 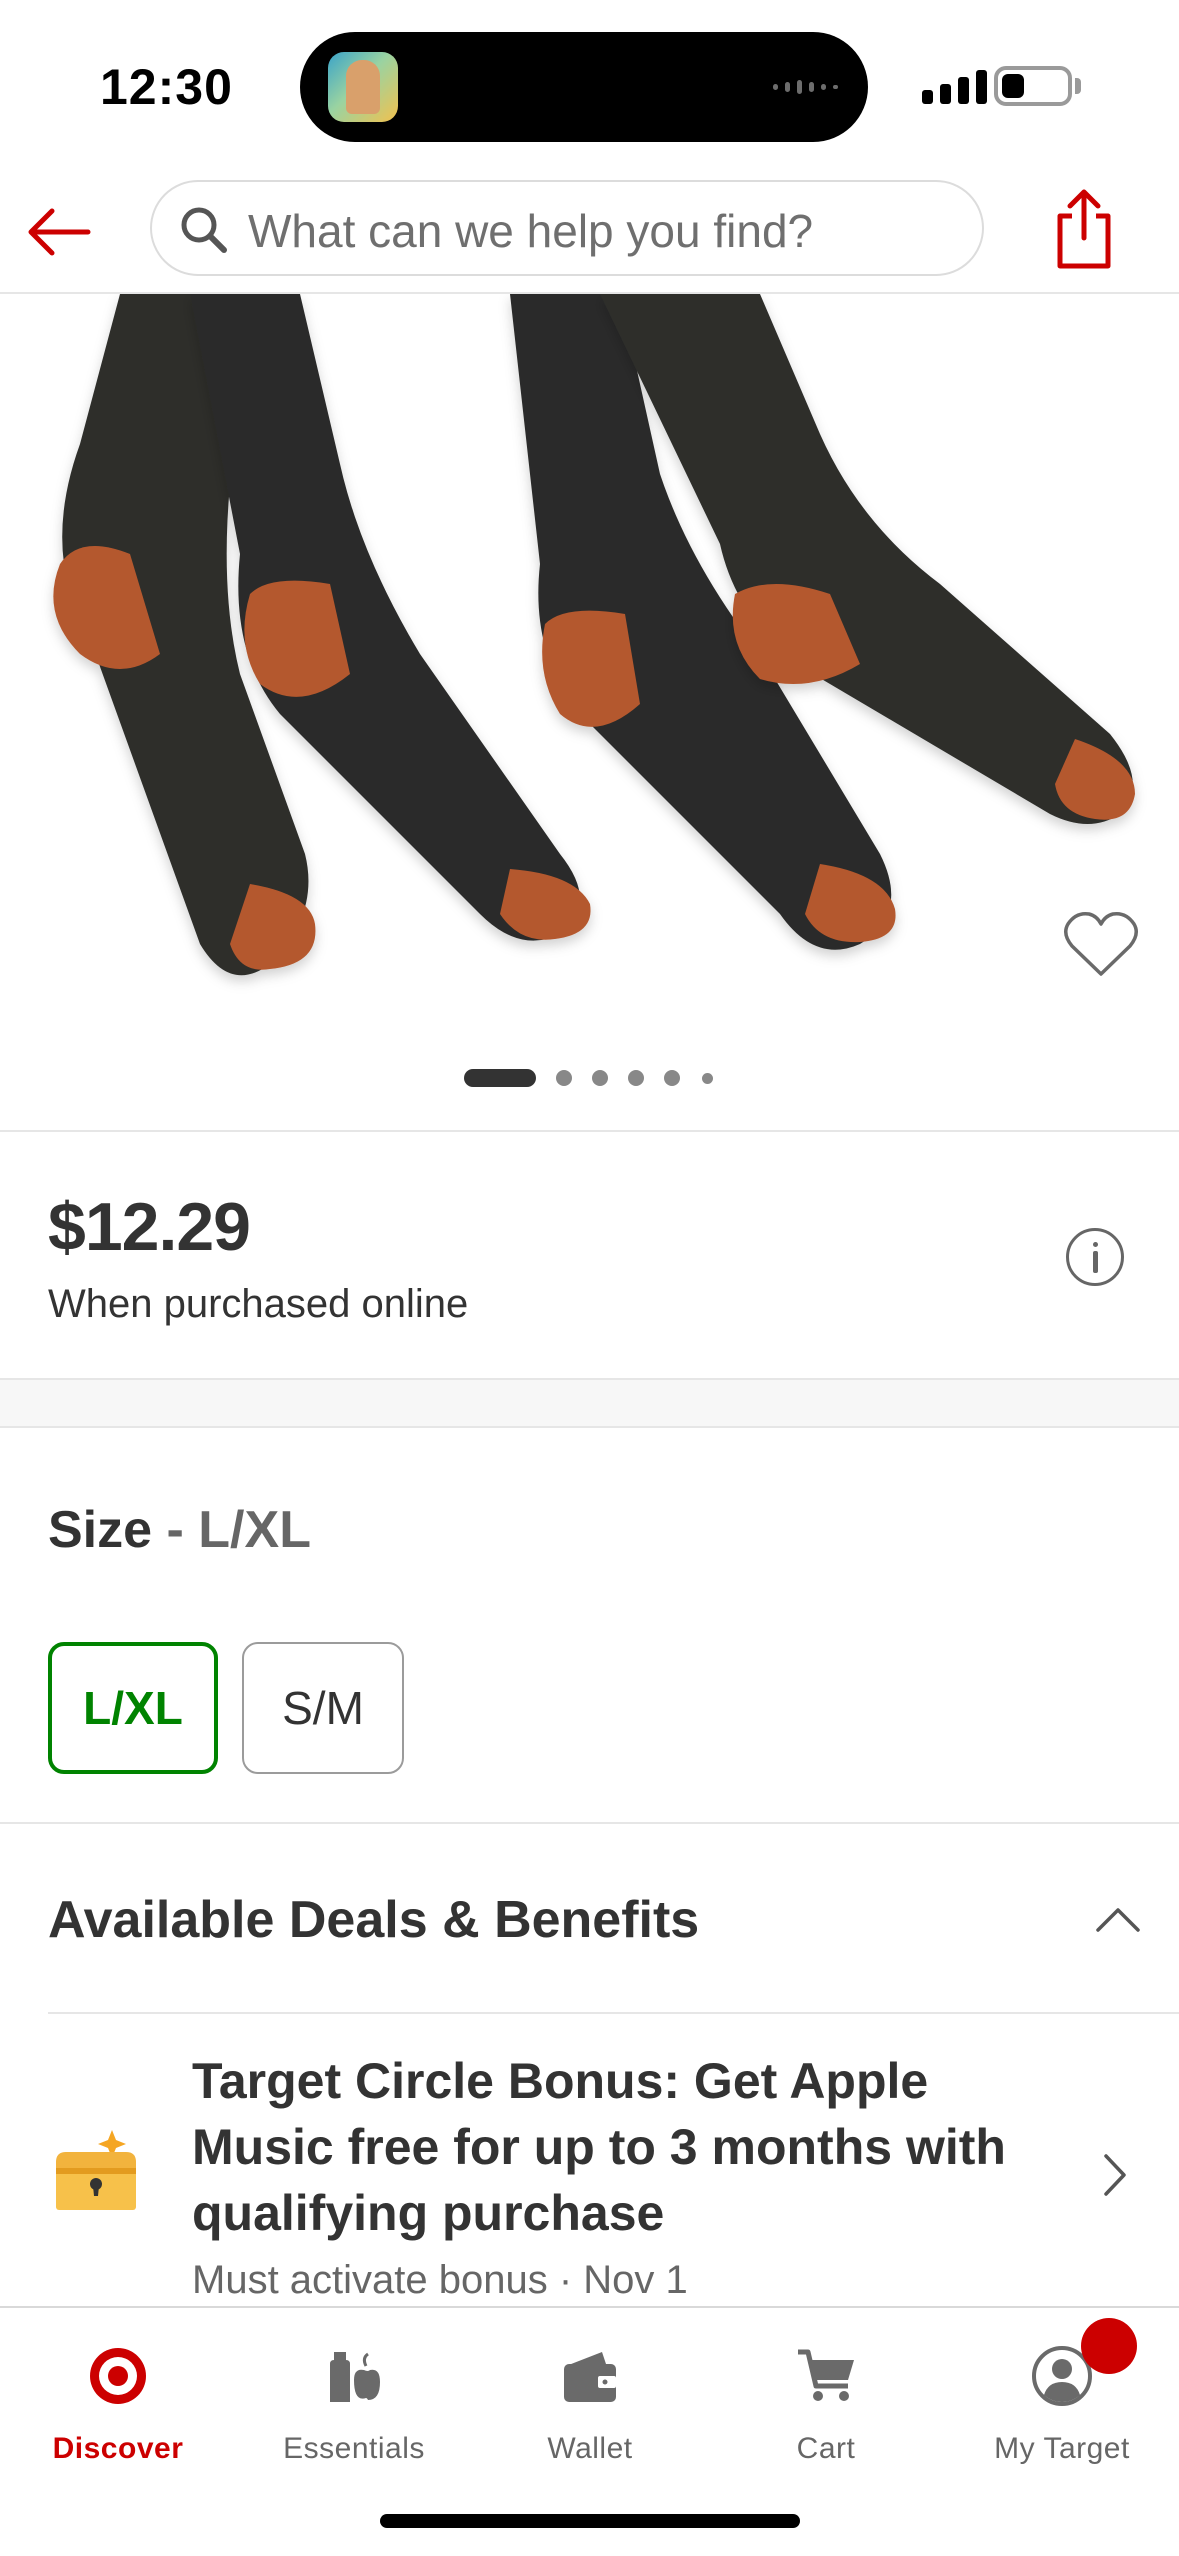 What do you see at coordinates (826, 2375) in the screenshot?
I see `cart-icon` at bounding box center [826, 2375].